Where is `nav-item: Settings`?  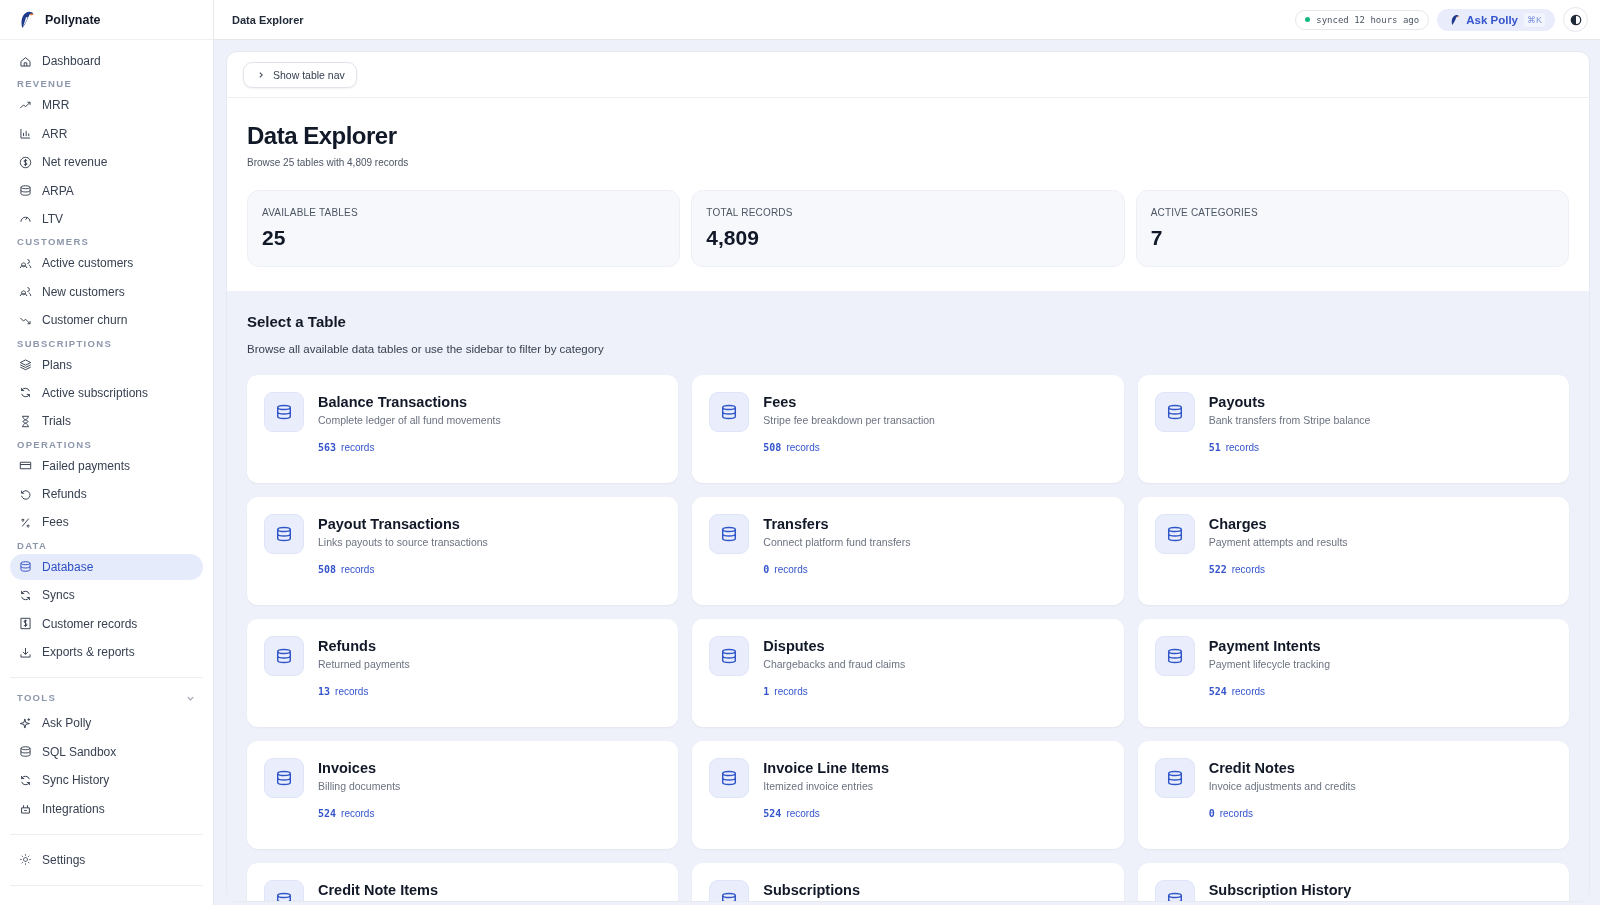 nav-item: Settings is located at coordinates (106, 860).